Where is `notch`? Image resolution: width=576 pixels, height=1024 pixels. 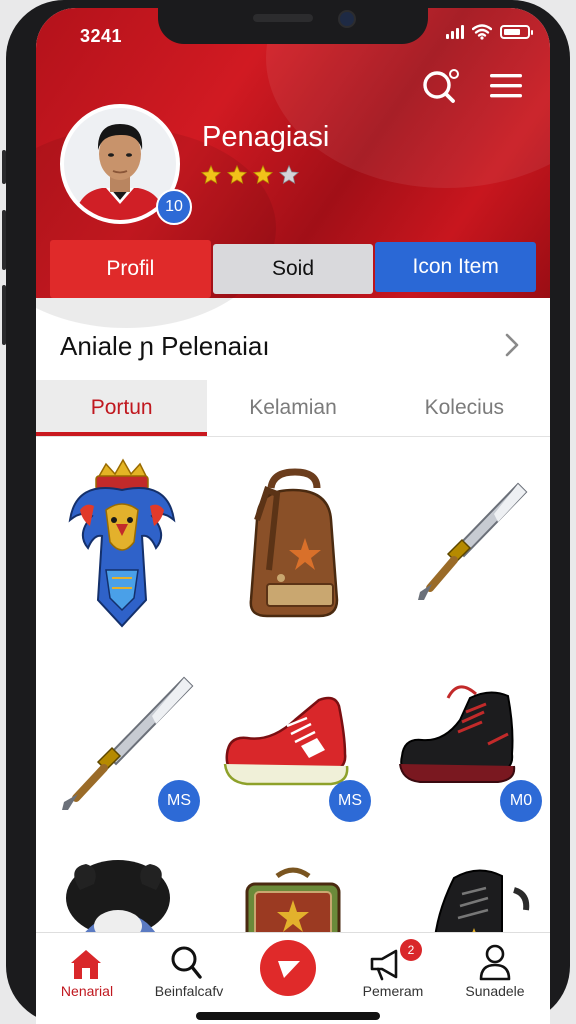 notch is located at coordinates (293, 26).